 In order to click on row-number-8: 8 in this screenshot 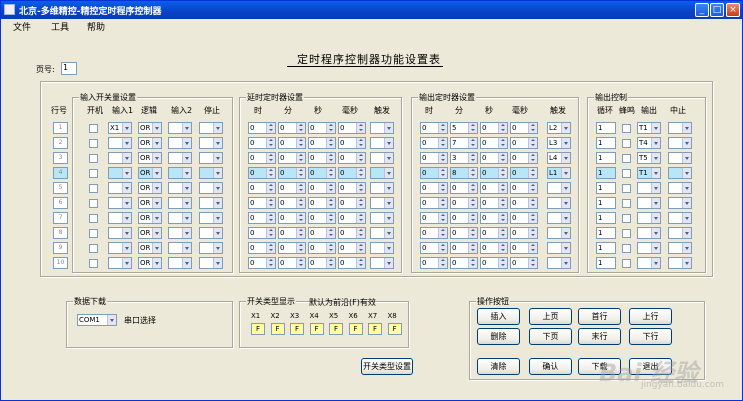, I will do `click(60, 233)`.